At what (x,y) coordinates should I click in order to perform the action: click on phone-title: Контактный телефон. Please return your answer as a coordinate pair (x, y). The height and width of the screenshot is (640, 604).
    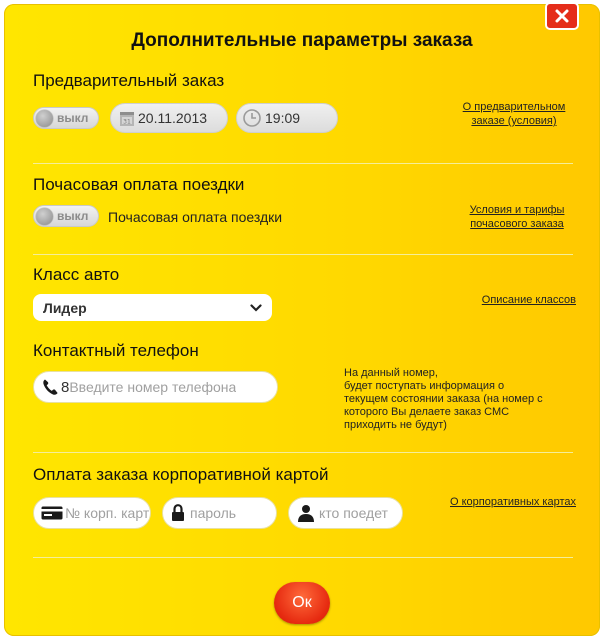
    Looking at the image, I should click on (116, 350).